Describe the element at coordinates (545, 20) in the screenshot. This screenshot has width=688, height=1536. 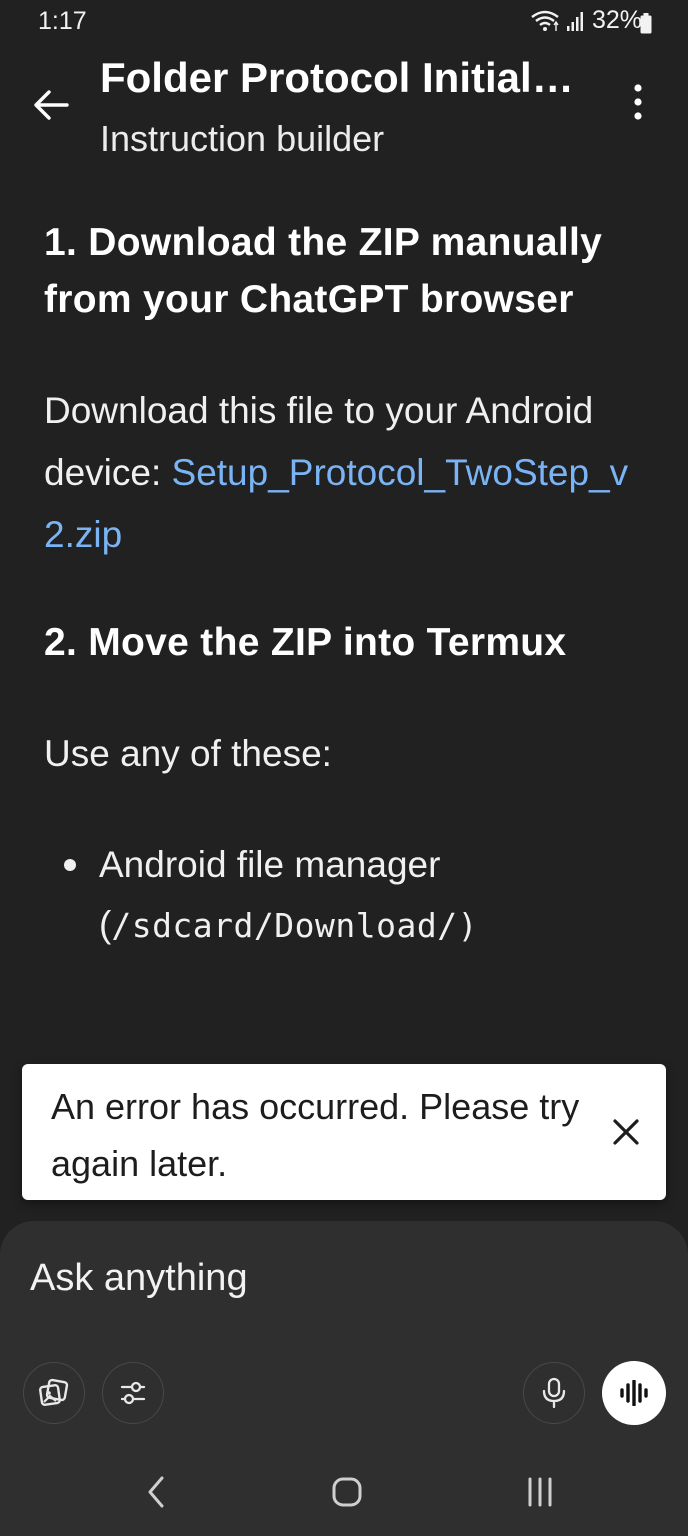
I see `wifi-icon` at that location.